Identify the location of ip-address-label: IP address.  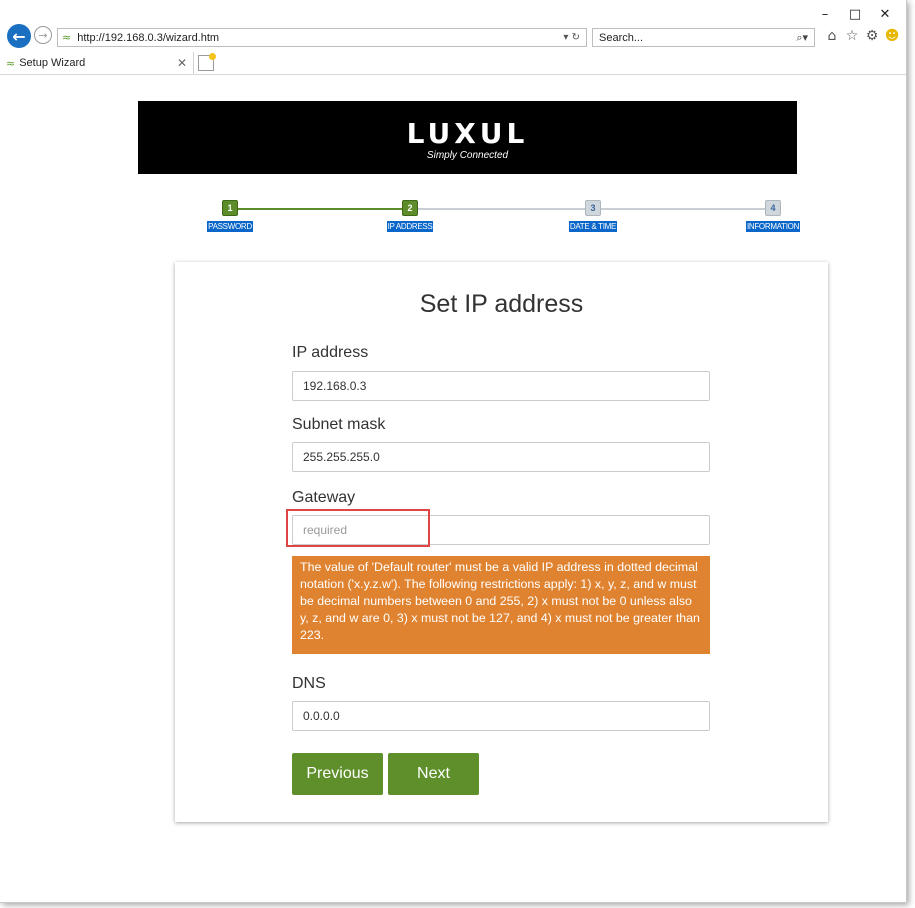
(330, 352).